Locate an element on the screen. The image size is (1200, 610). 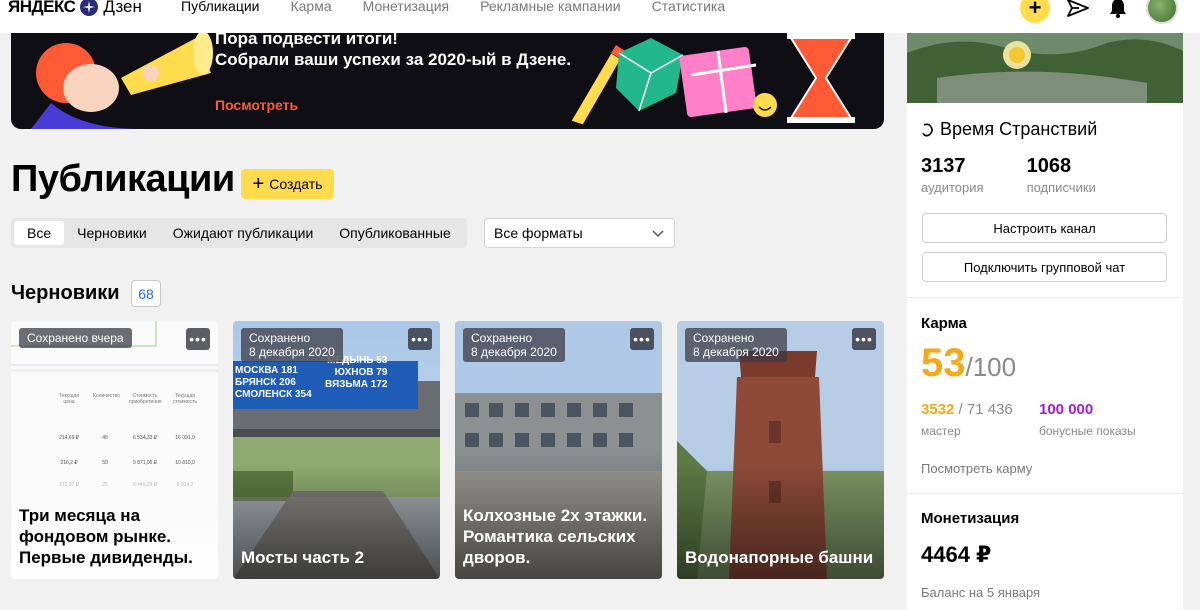
table-header-cell: Количество is located at coordinates (106, 396).